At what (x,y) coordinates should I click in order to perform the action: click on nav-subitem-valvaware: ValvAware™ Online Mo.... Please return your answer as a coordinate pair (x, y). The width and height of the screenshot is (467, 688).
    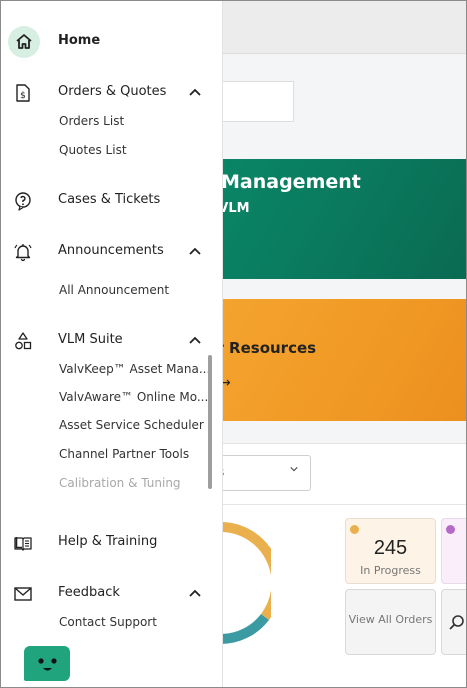
    Looking at the image, I should click on (133, 397).